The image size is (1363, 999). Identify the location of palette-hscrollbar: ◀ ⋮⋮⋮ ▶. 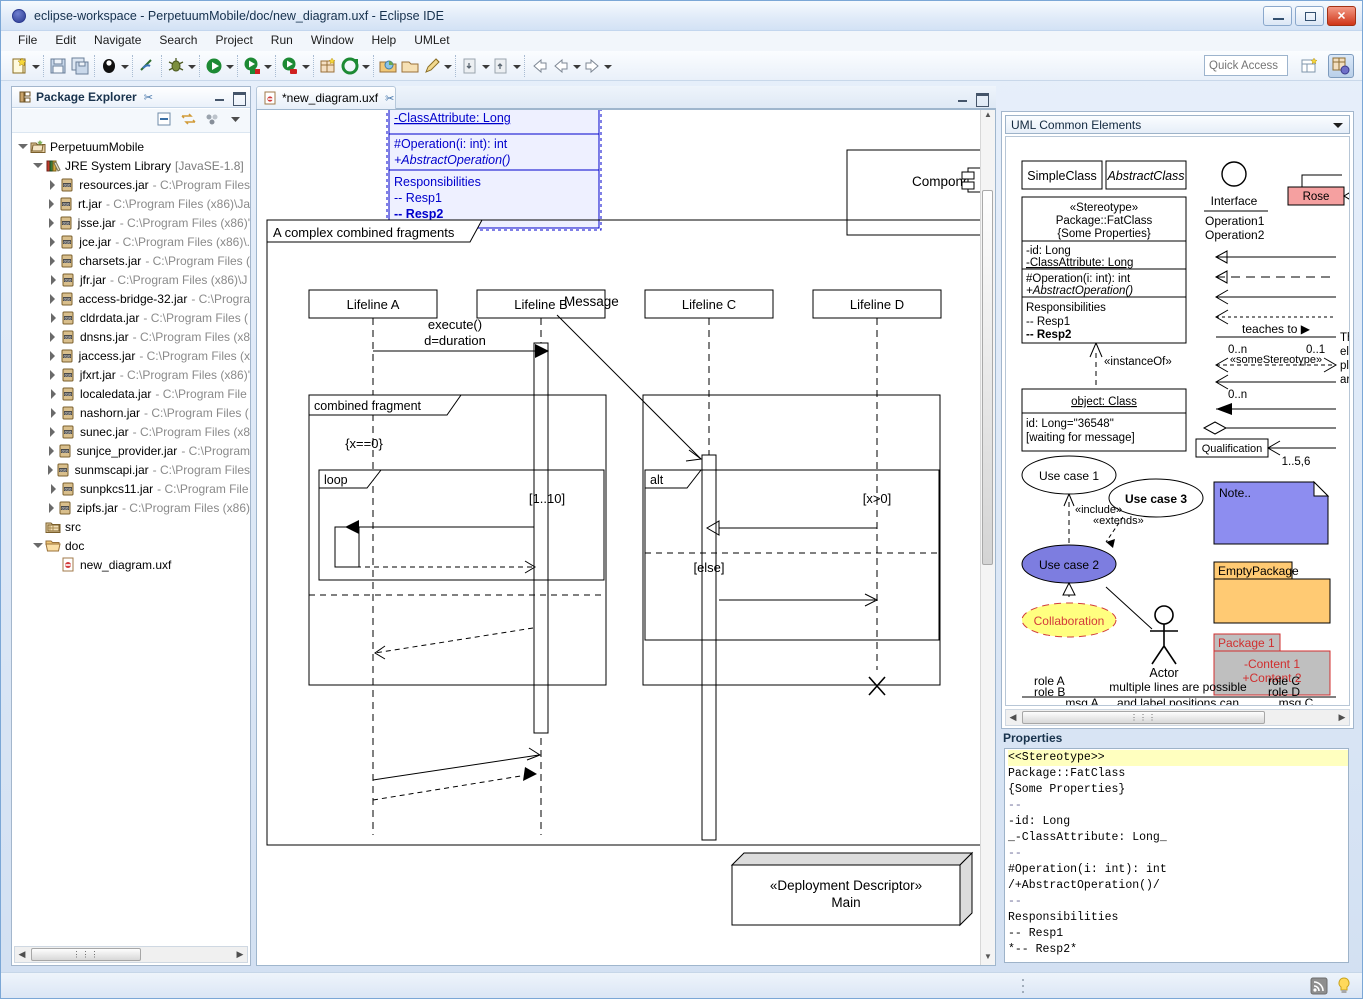
(1177, 717).